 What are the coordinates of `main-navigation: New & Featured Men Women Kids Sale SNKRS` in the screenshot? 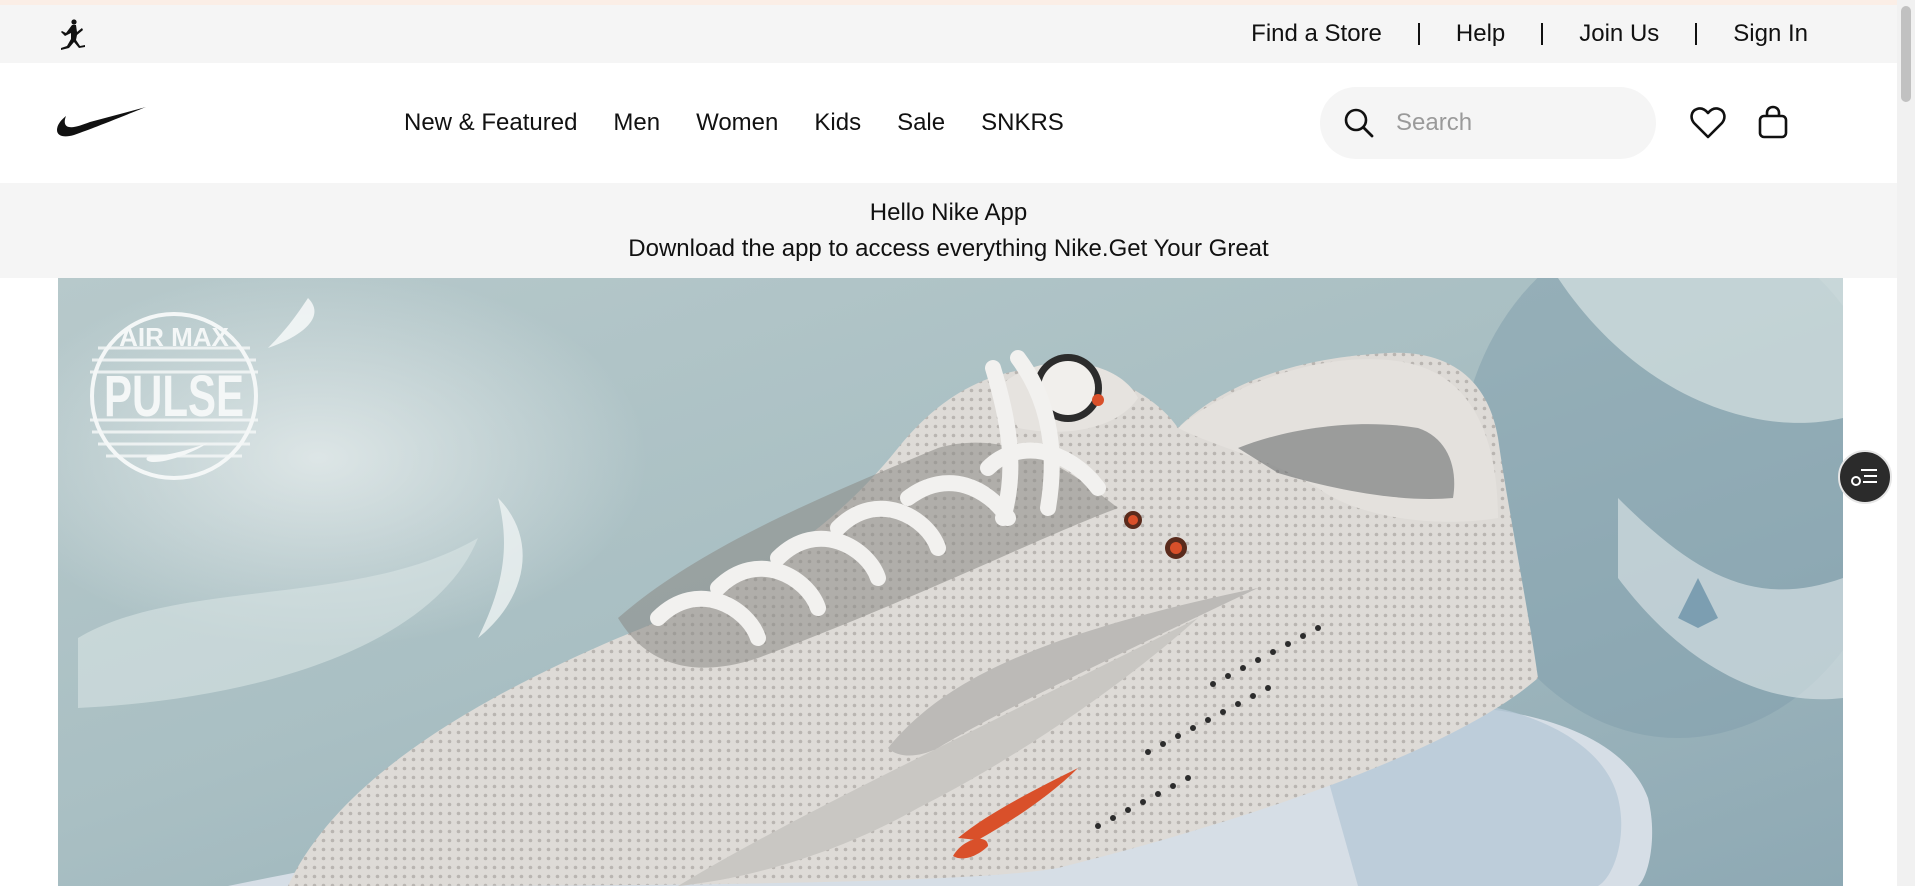 It's located at (948, 123).